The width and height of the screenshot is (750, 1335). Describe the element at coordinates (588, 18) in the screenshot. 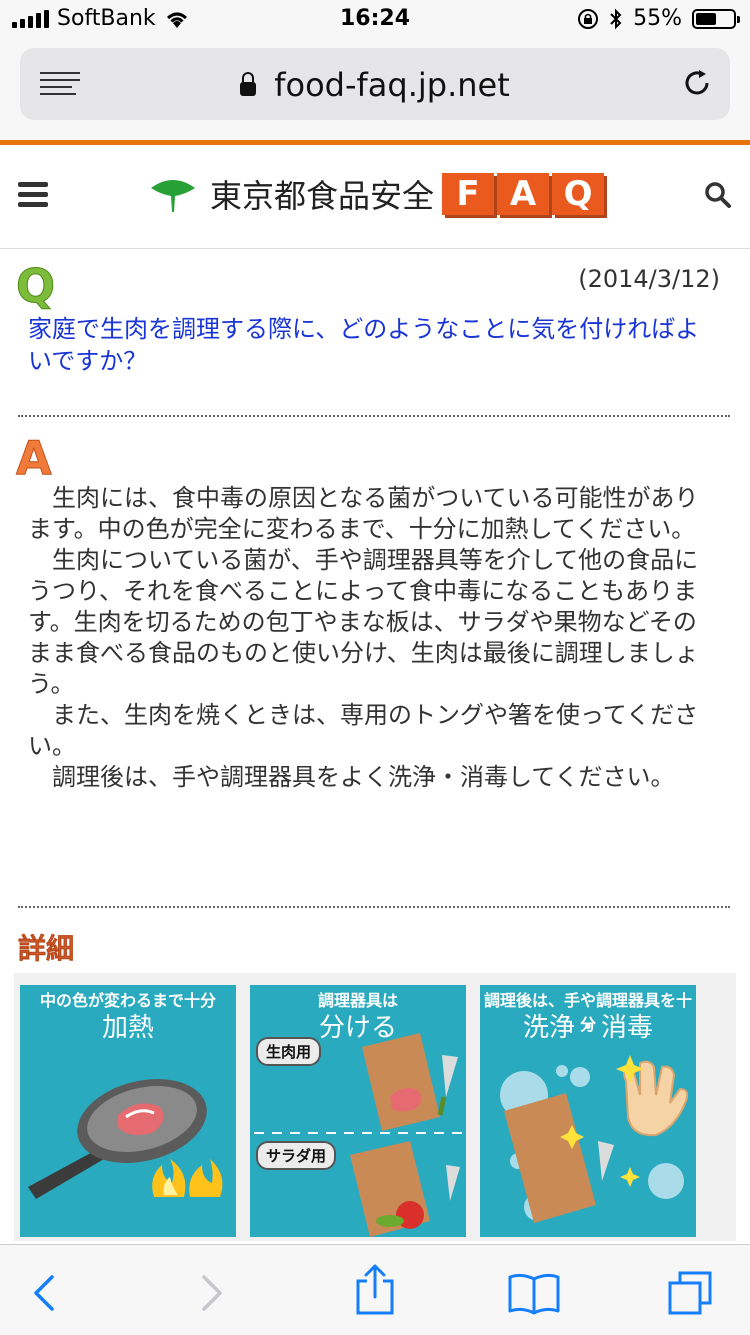

I see `orientation-lock-icon` at that location.